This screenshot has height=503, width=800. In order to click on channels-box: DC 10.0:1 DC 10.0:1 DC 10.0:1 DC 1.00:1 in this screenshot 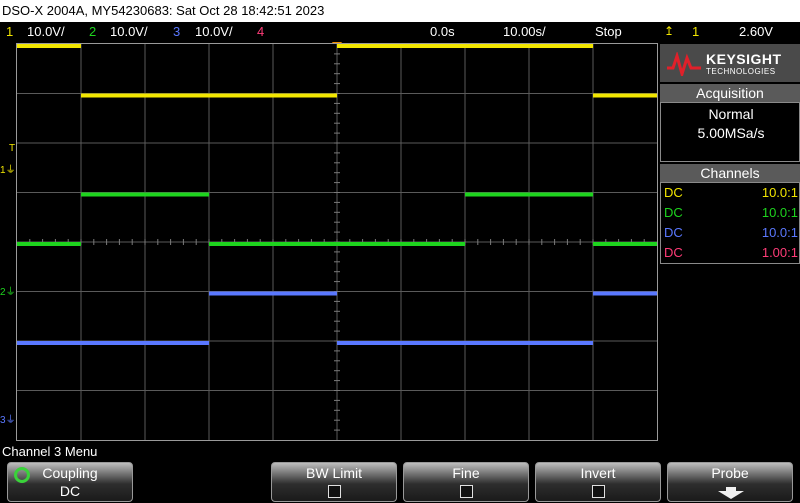, I will do `click(730, 223)`.